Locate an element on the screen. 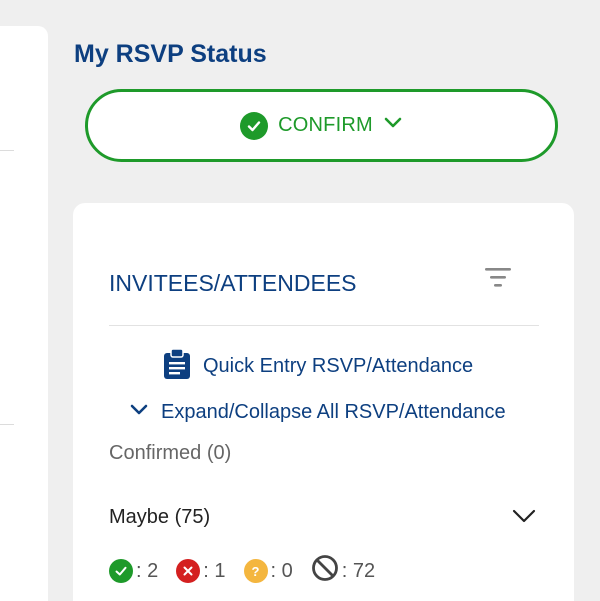 The width and height of the screenshot is (600, 601). filter-icon is located at coordinates (498, 278).